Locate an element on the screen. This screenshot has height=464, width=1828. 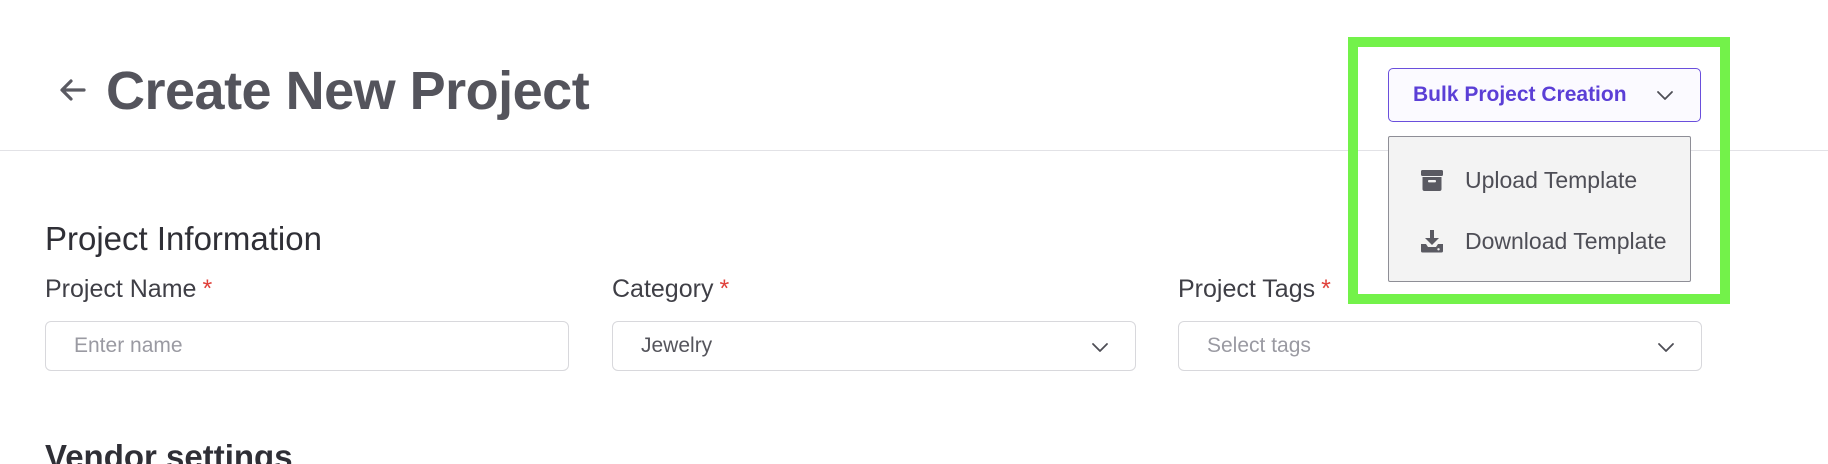
back-button is located at coordinates (72, 92).